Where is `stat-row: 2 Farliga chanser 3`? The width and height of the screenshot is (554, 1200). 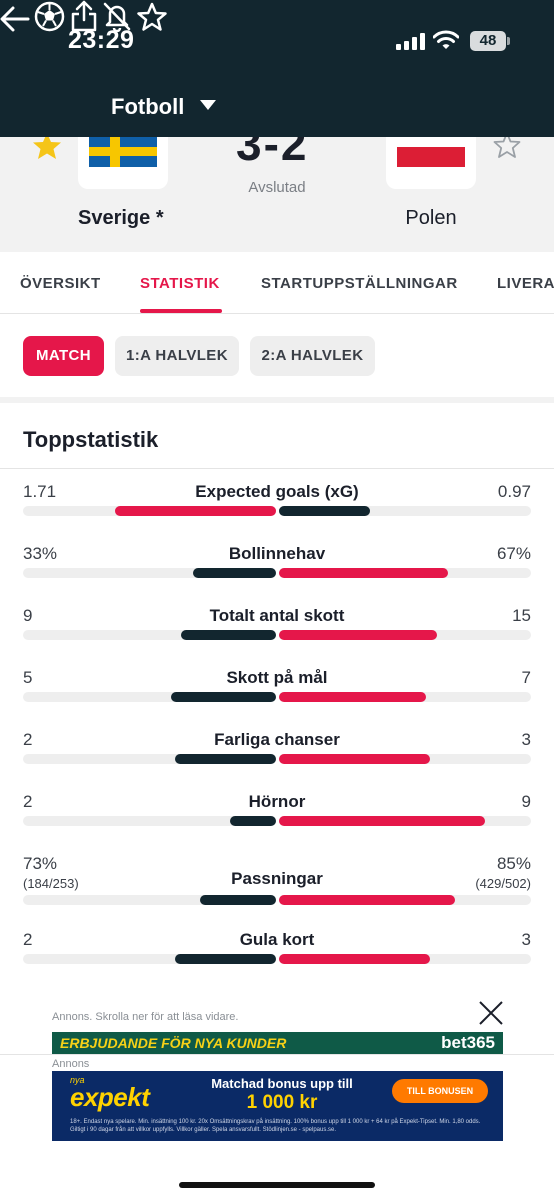 stat-row: 2 Farliga chanser 3 is located at coordinates (277, 761).